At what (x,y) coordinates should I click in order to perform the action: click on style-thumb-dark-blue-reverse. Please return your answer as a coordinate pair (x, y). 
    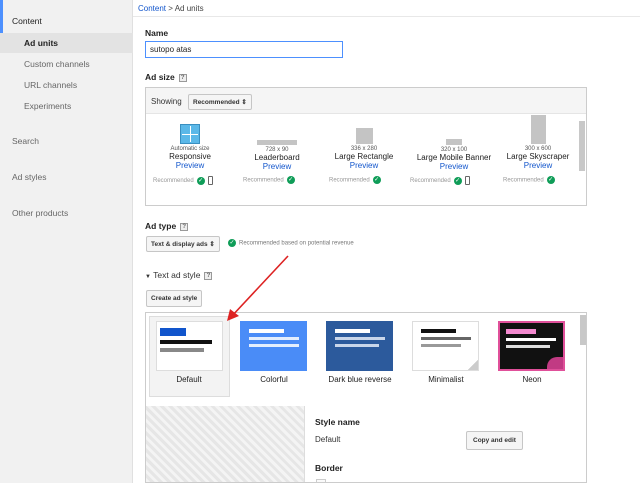
    Looking at the image, I should click on (359, 346).